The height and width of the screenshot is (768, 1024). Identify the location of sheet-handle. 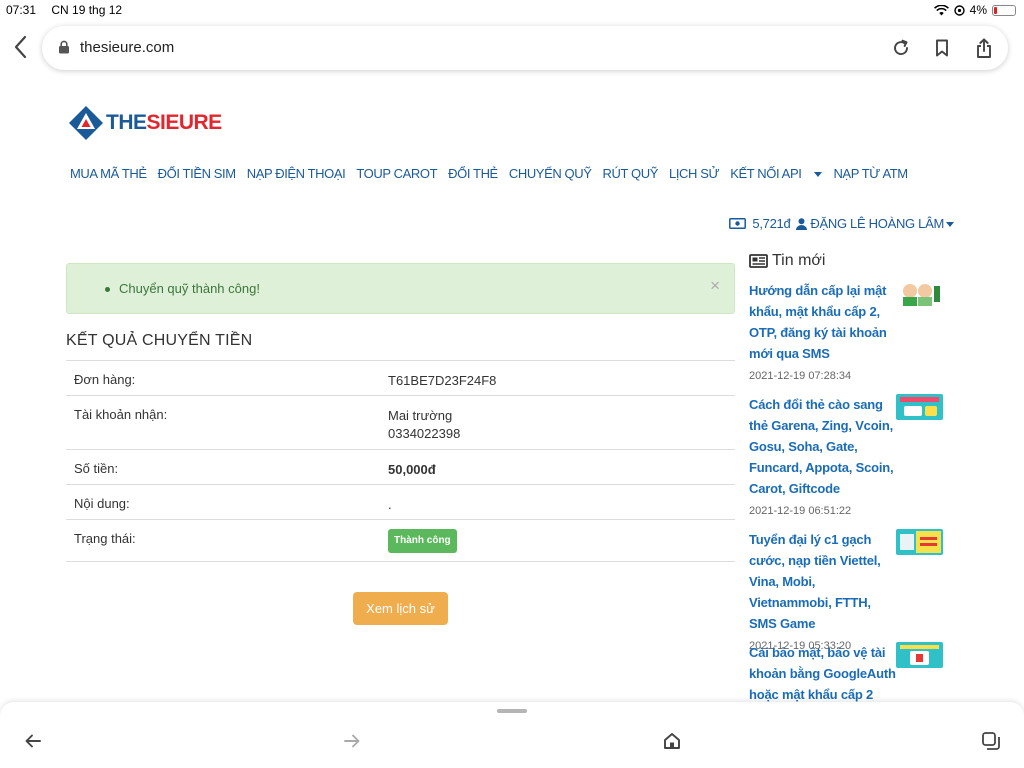
(512, 711).